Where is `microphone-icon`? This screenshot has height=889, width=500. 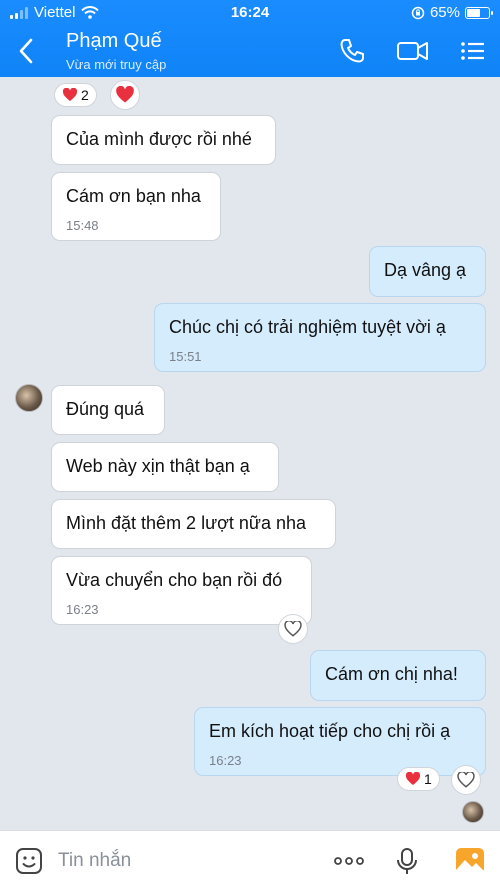 microphone-icon is located at coordinates (407, 861).